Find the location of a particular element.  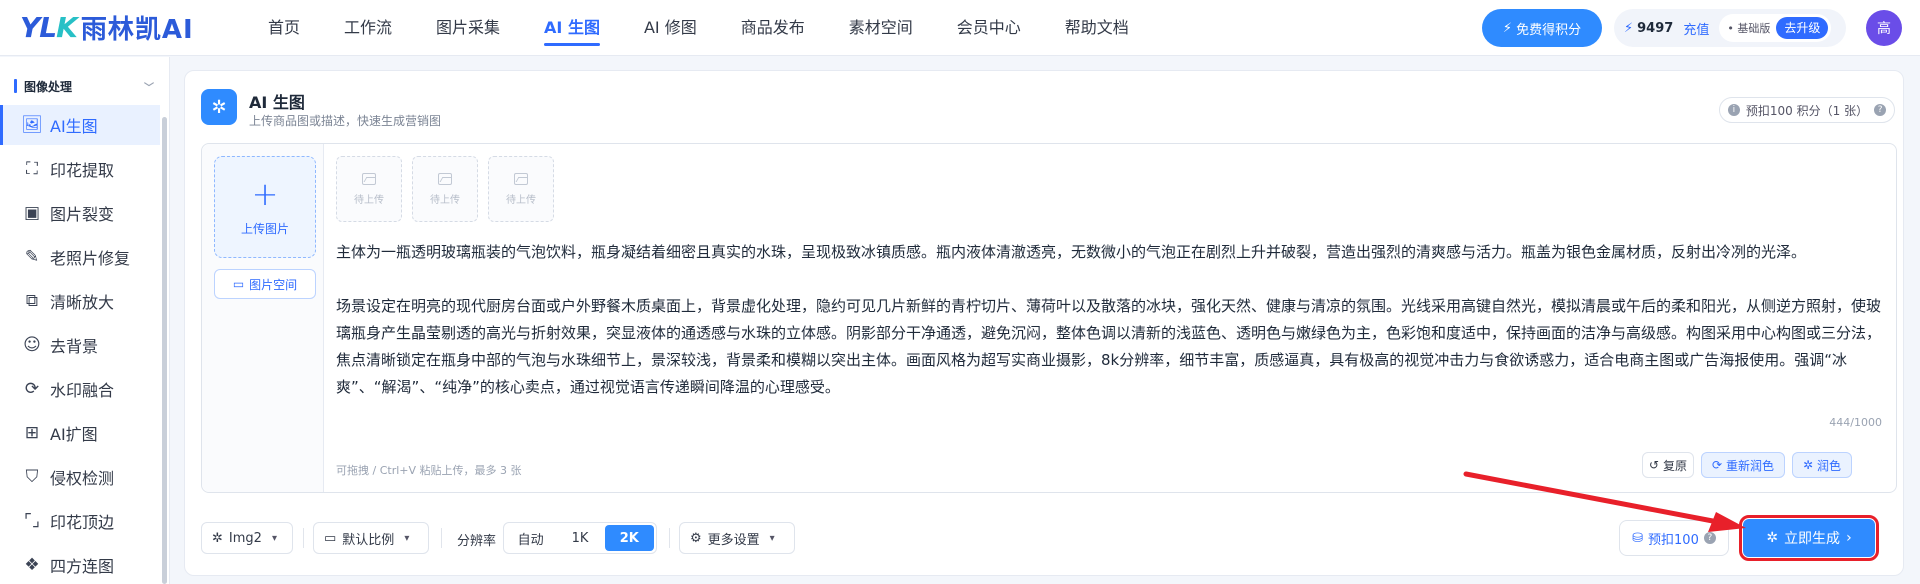

polish-button: ✲ 润色 is located at coordinates (1822, 465).